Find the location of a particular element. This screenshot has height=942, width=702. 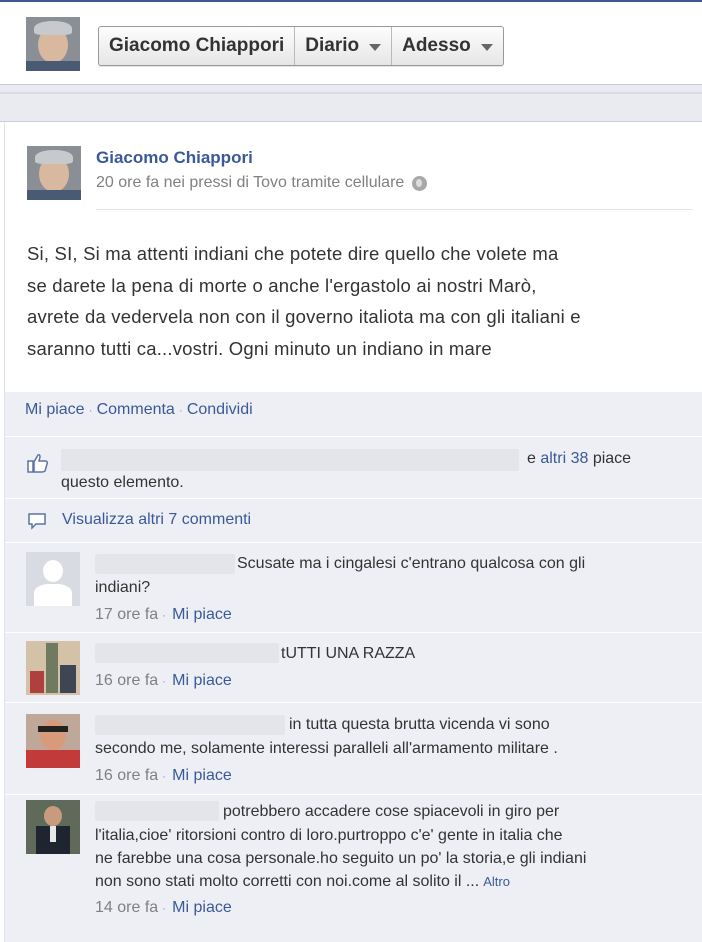

likes-summary: e altri 38 piace is located at coordinates (579, 458).